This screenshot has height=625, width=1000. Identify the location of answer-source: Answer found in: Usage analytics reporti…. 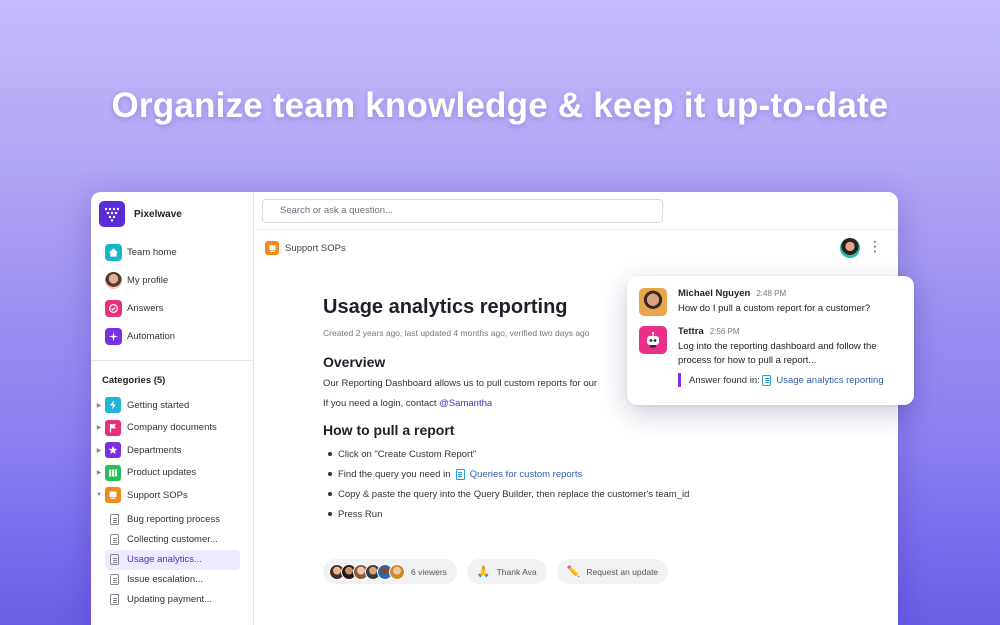
(784, 380).